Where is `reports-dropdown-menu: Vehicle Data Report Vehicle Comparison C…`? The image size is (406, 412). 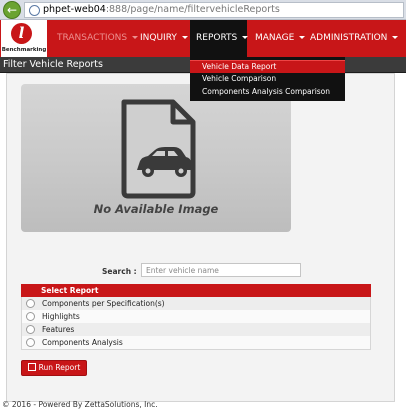 reports-dropdown-menu: Vehicle Data Report Vehicle Comparison C… is located at coordinates (267, 79).